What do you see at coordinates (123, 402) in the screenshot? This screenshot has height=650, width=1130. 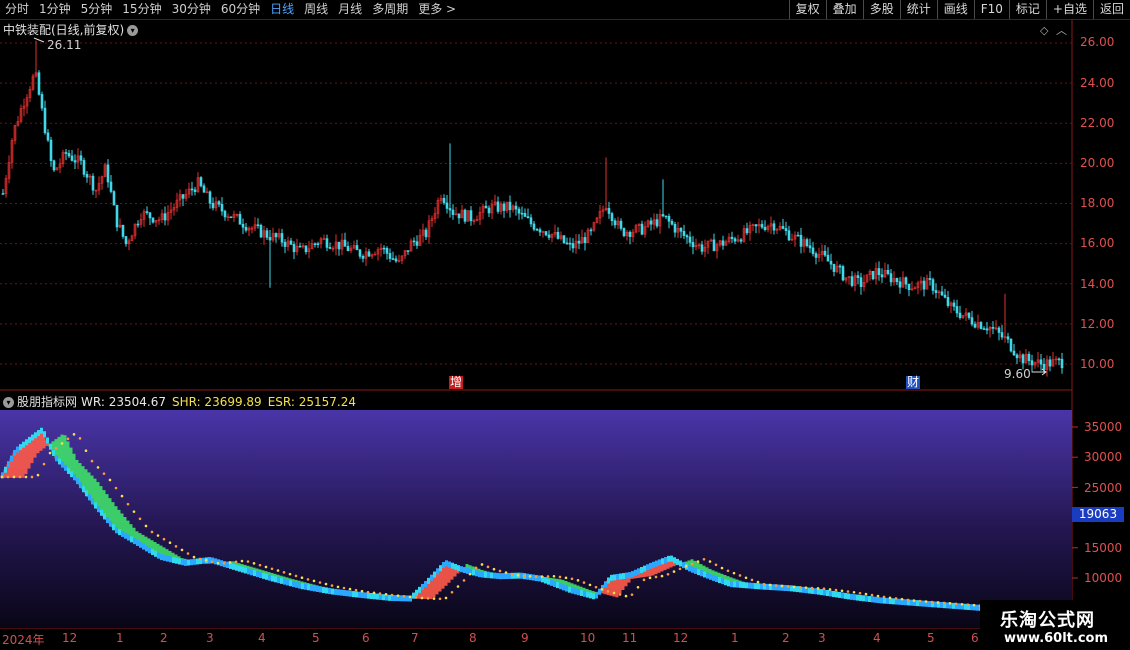 I see `wr-value: WR: 23504.67` at bounding box center [123, 402].